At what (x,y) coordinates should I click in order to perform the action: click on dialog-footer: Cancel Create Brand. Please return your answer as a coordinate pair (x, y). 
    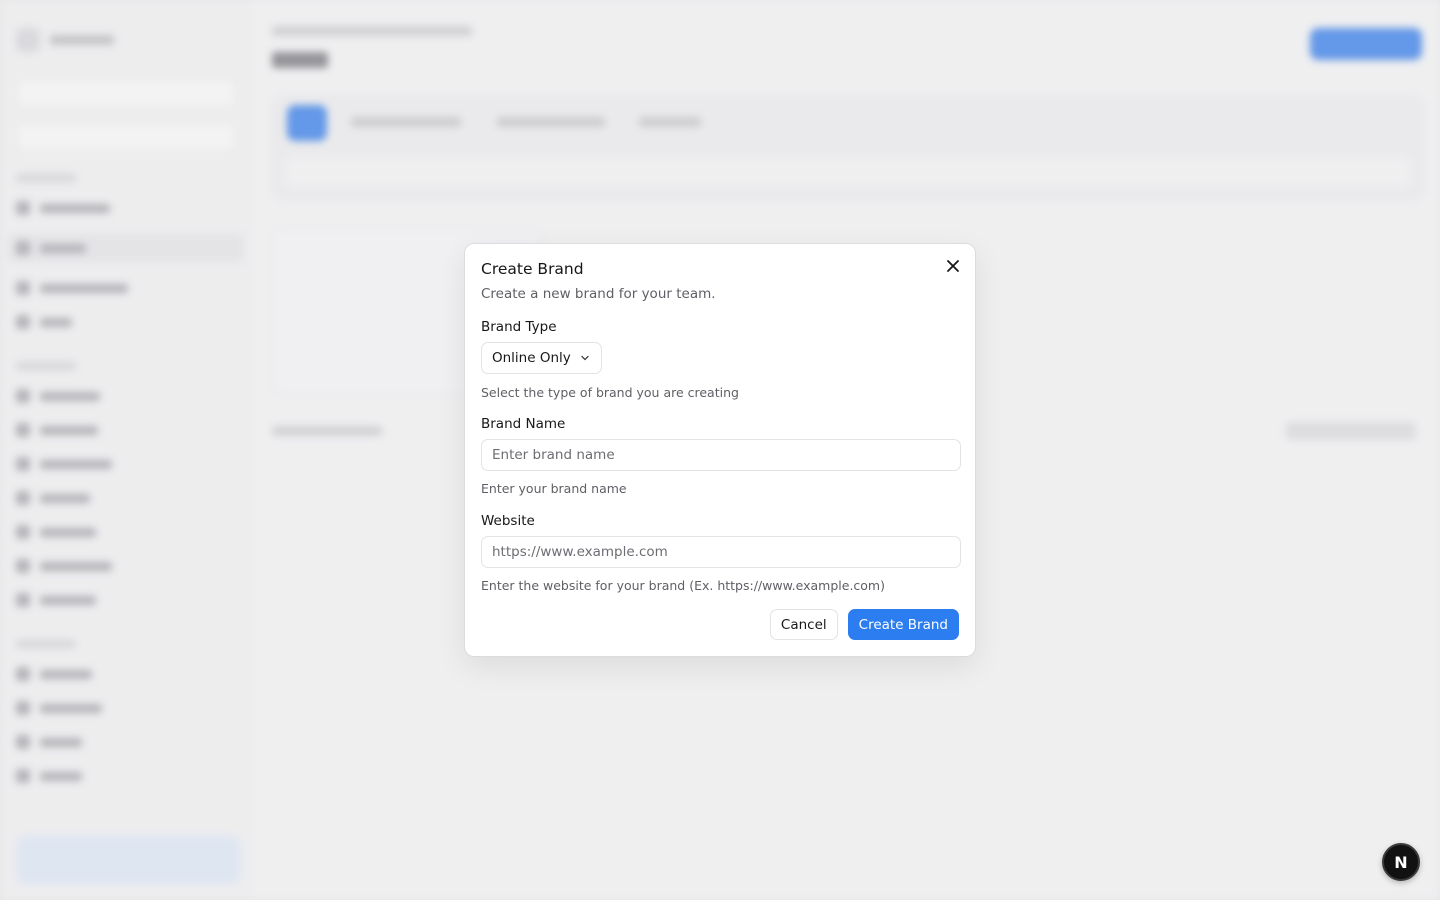
    Looking at the image, I should click on (864, 624).